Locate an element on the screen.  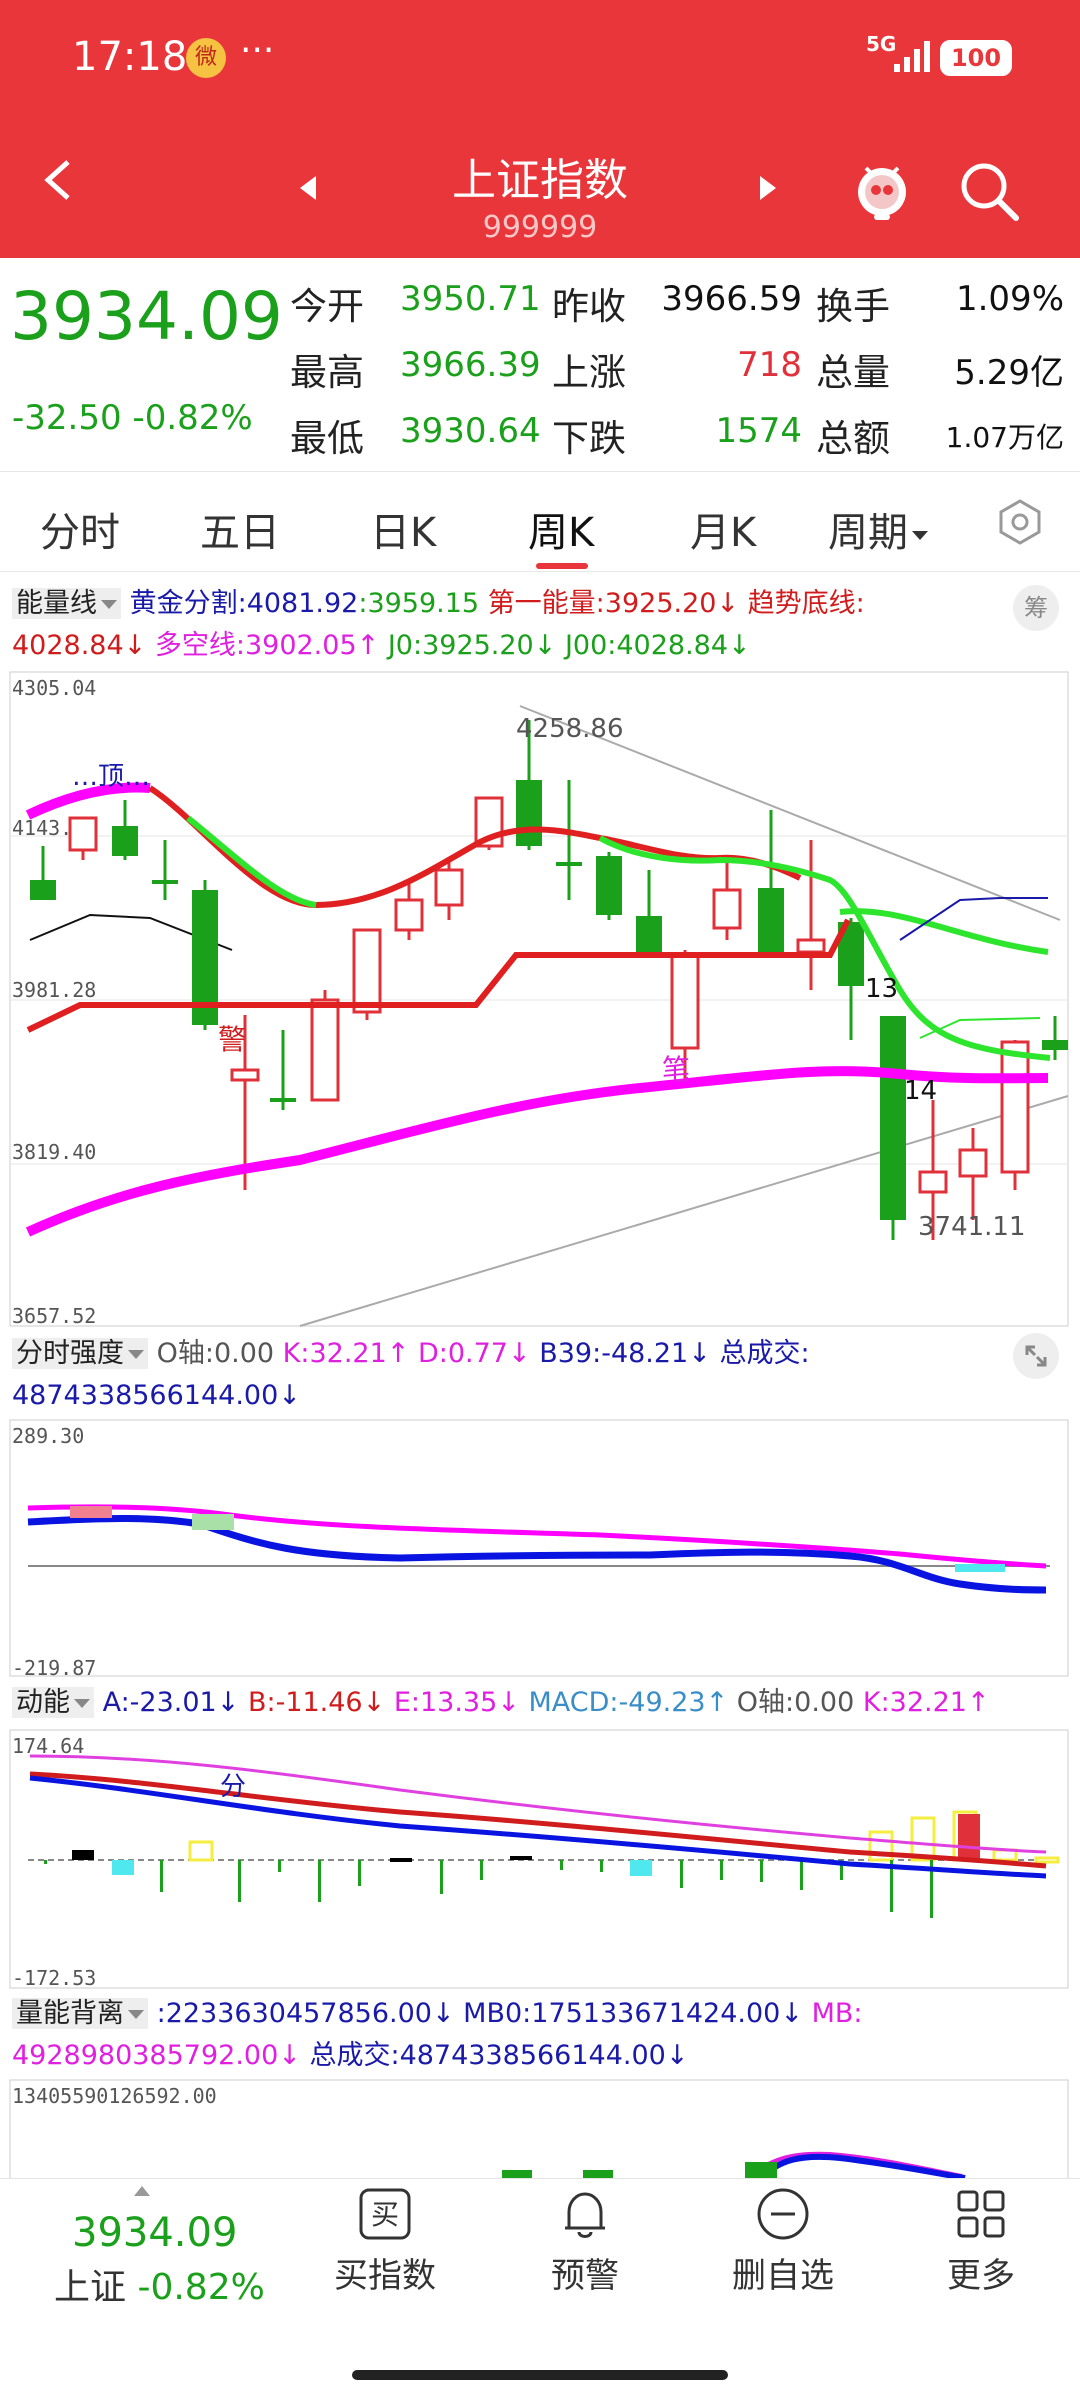
remove-watchlist-button: 删自选 is located at coordinates (783, 2241).